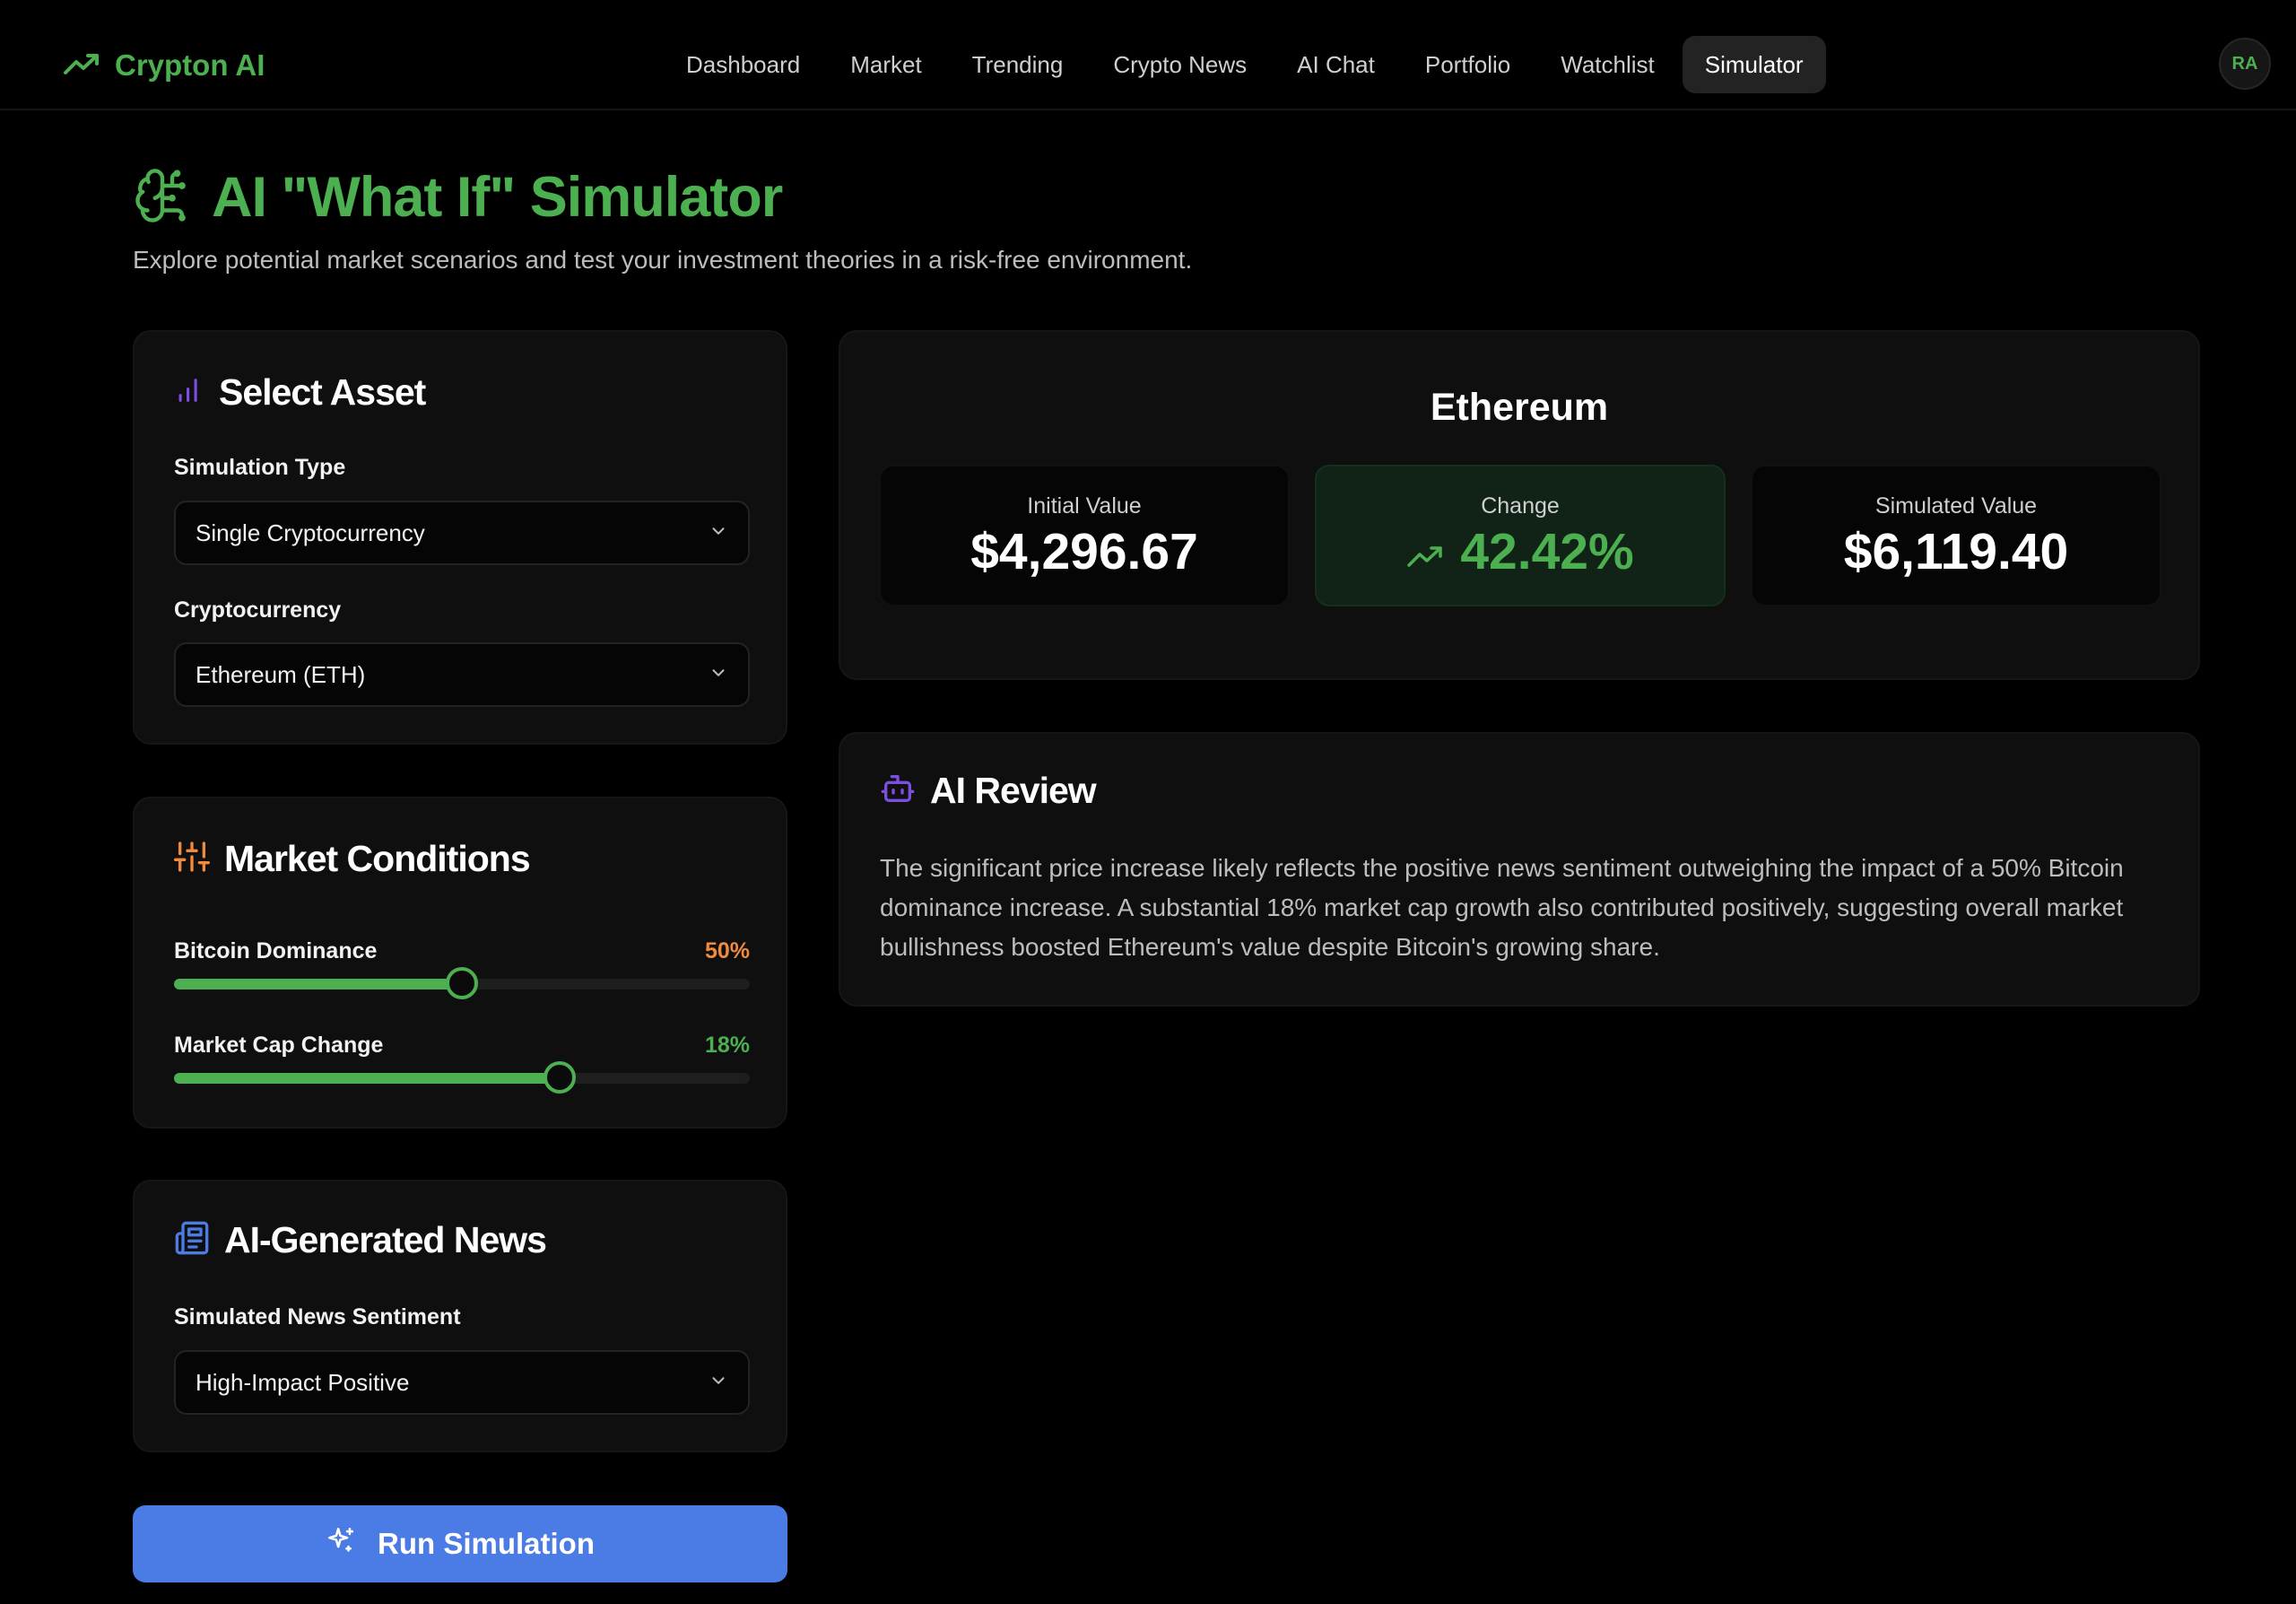  Describe the element at coordinates (276, 950) in the screenshot. I see `bitcoin-dominance-label: Bitcoin Dominance` at that location.